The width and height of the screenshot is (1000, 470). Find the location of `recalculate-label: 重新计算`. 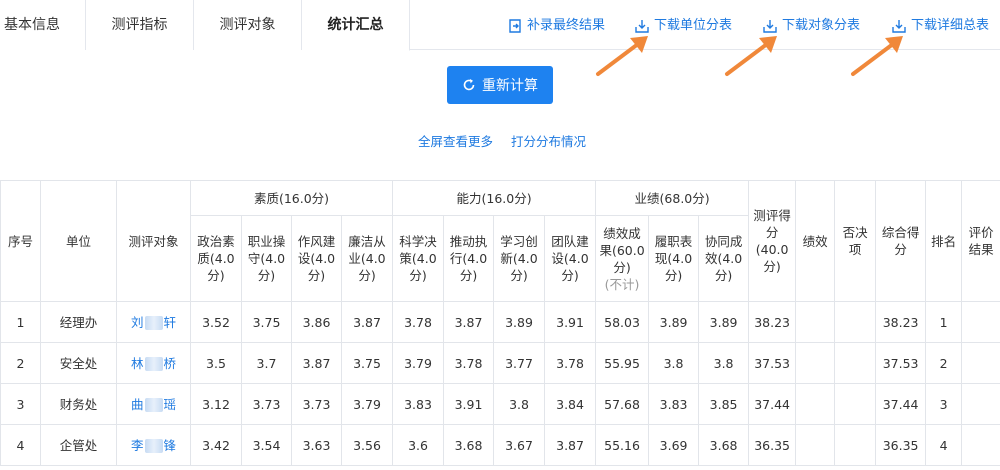

recalculate-label: 重新计算 is located at coordinates (510, 86).